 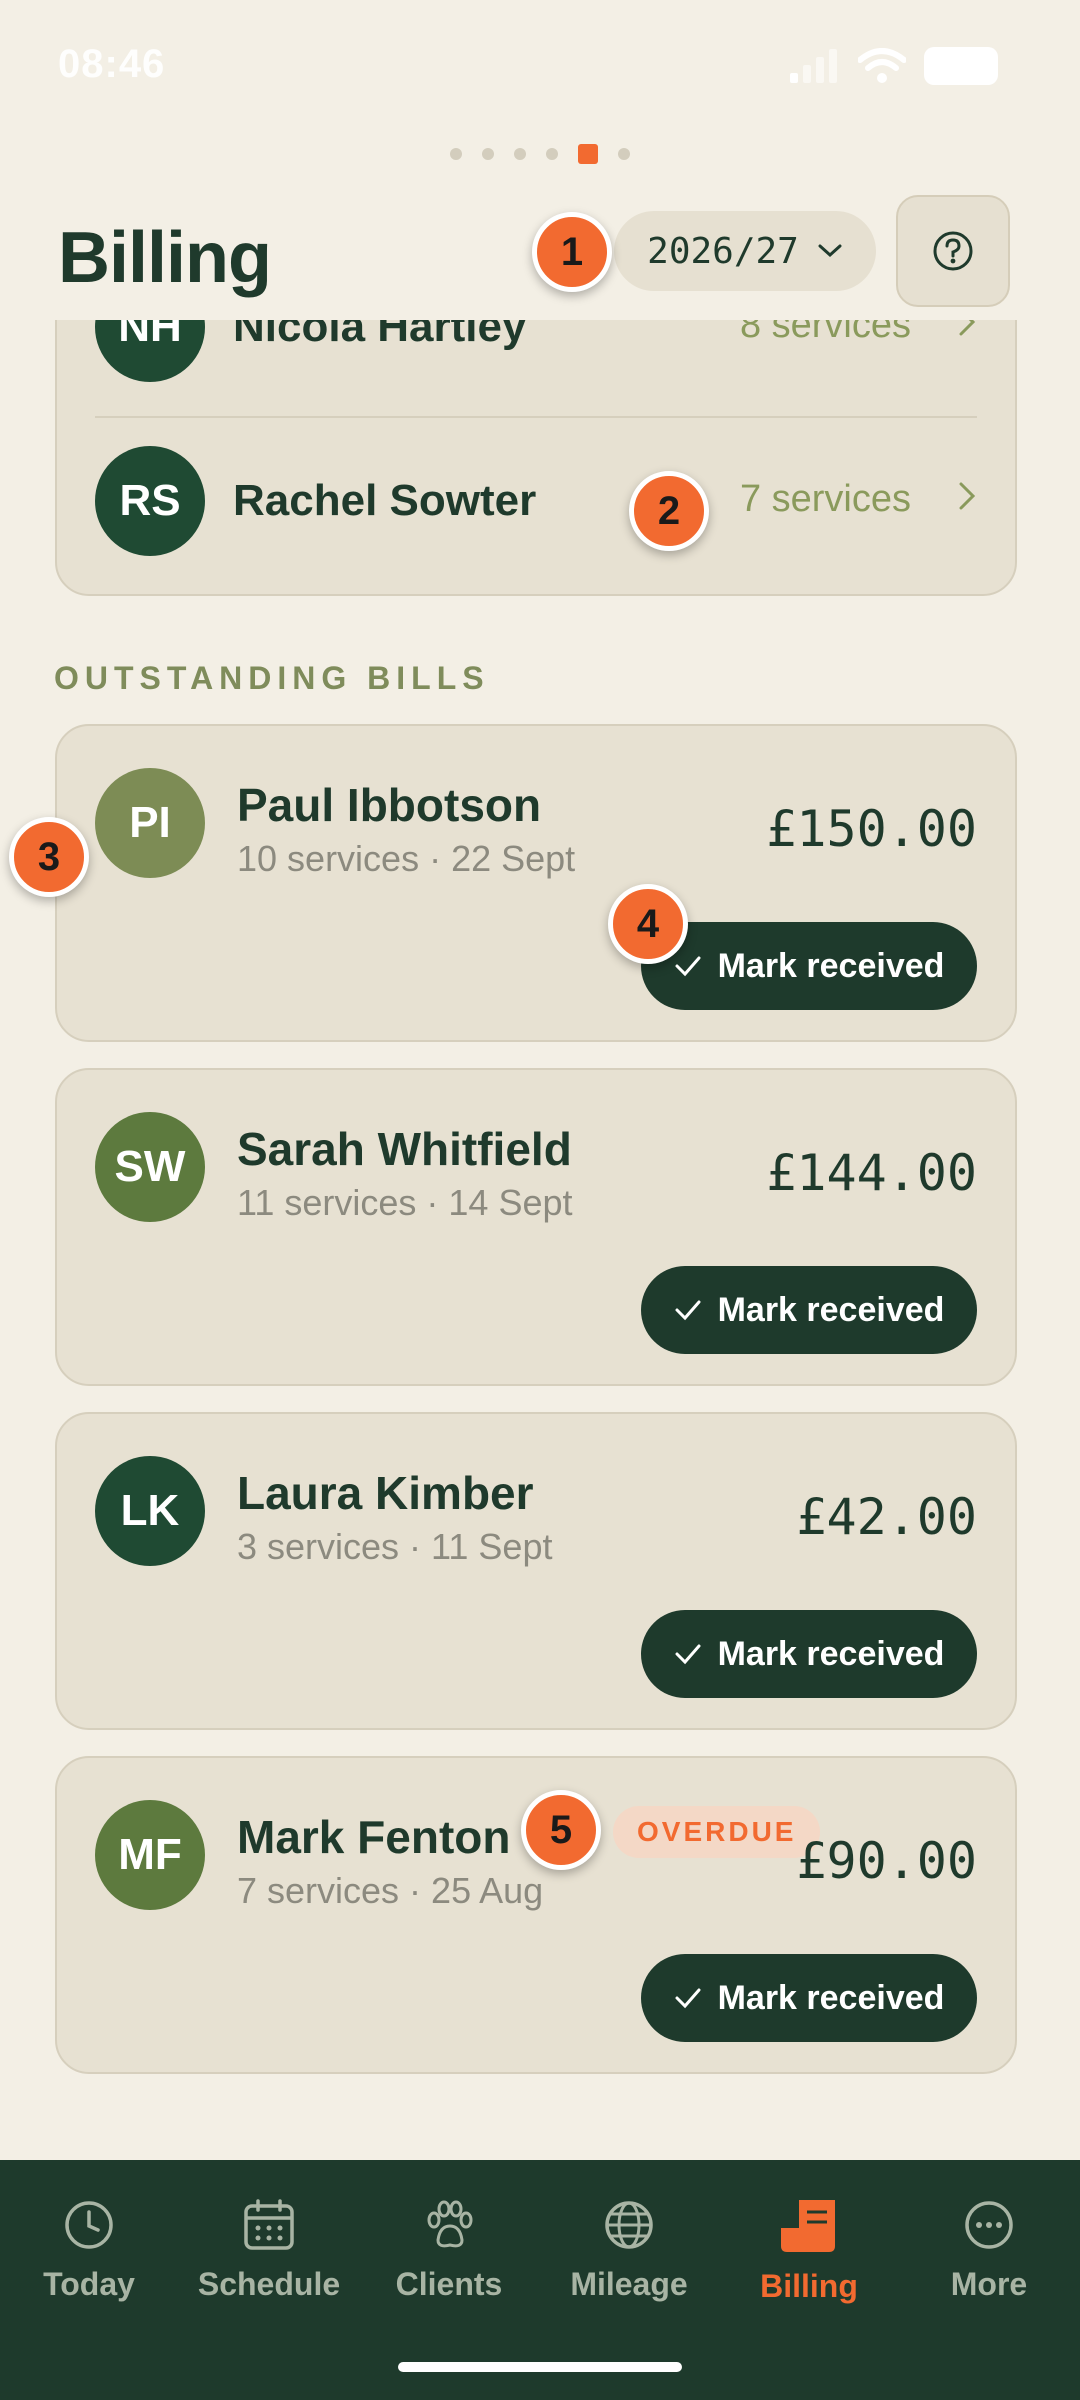 I want to click on paw-icon, so click(x=450, y=2224).